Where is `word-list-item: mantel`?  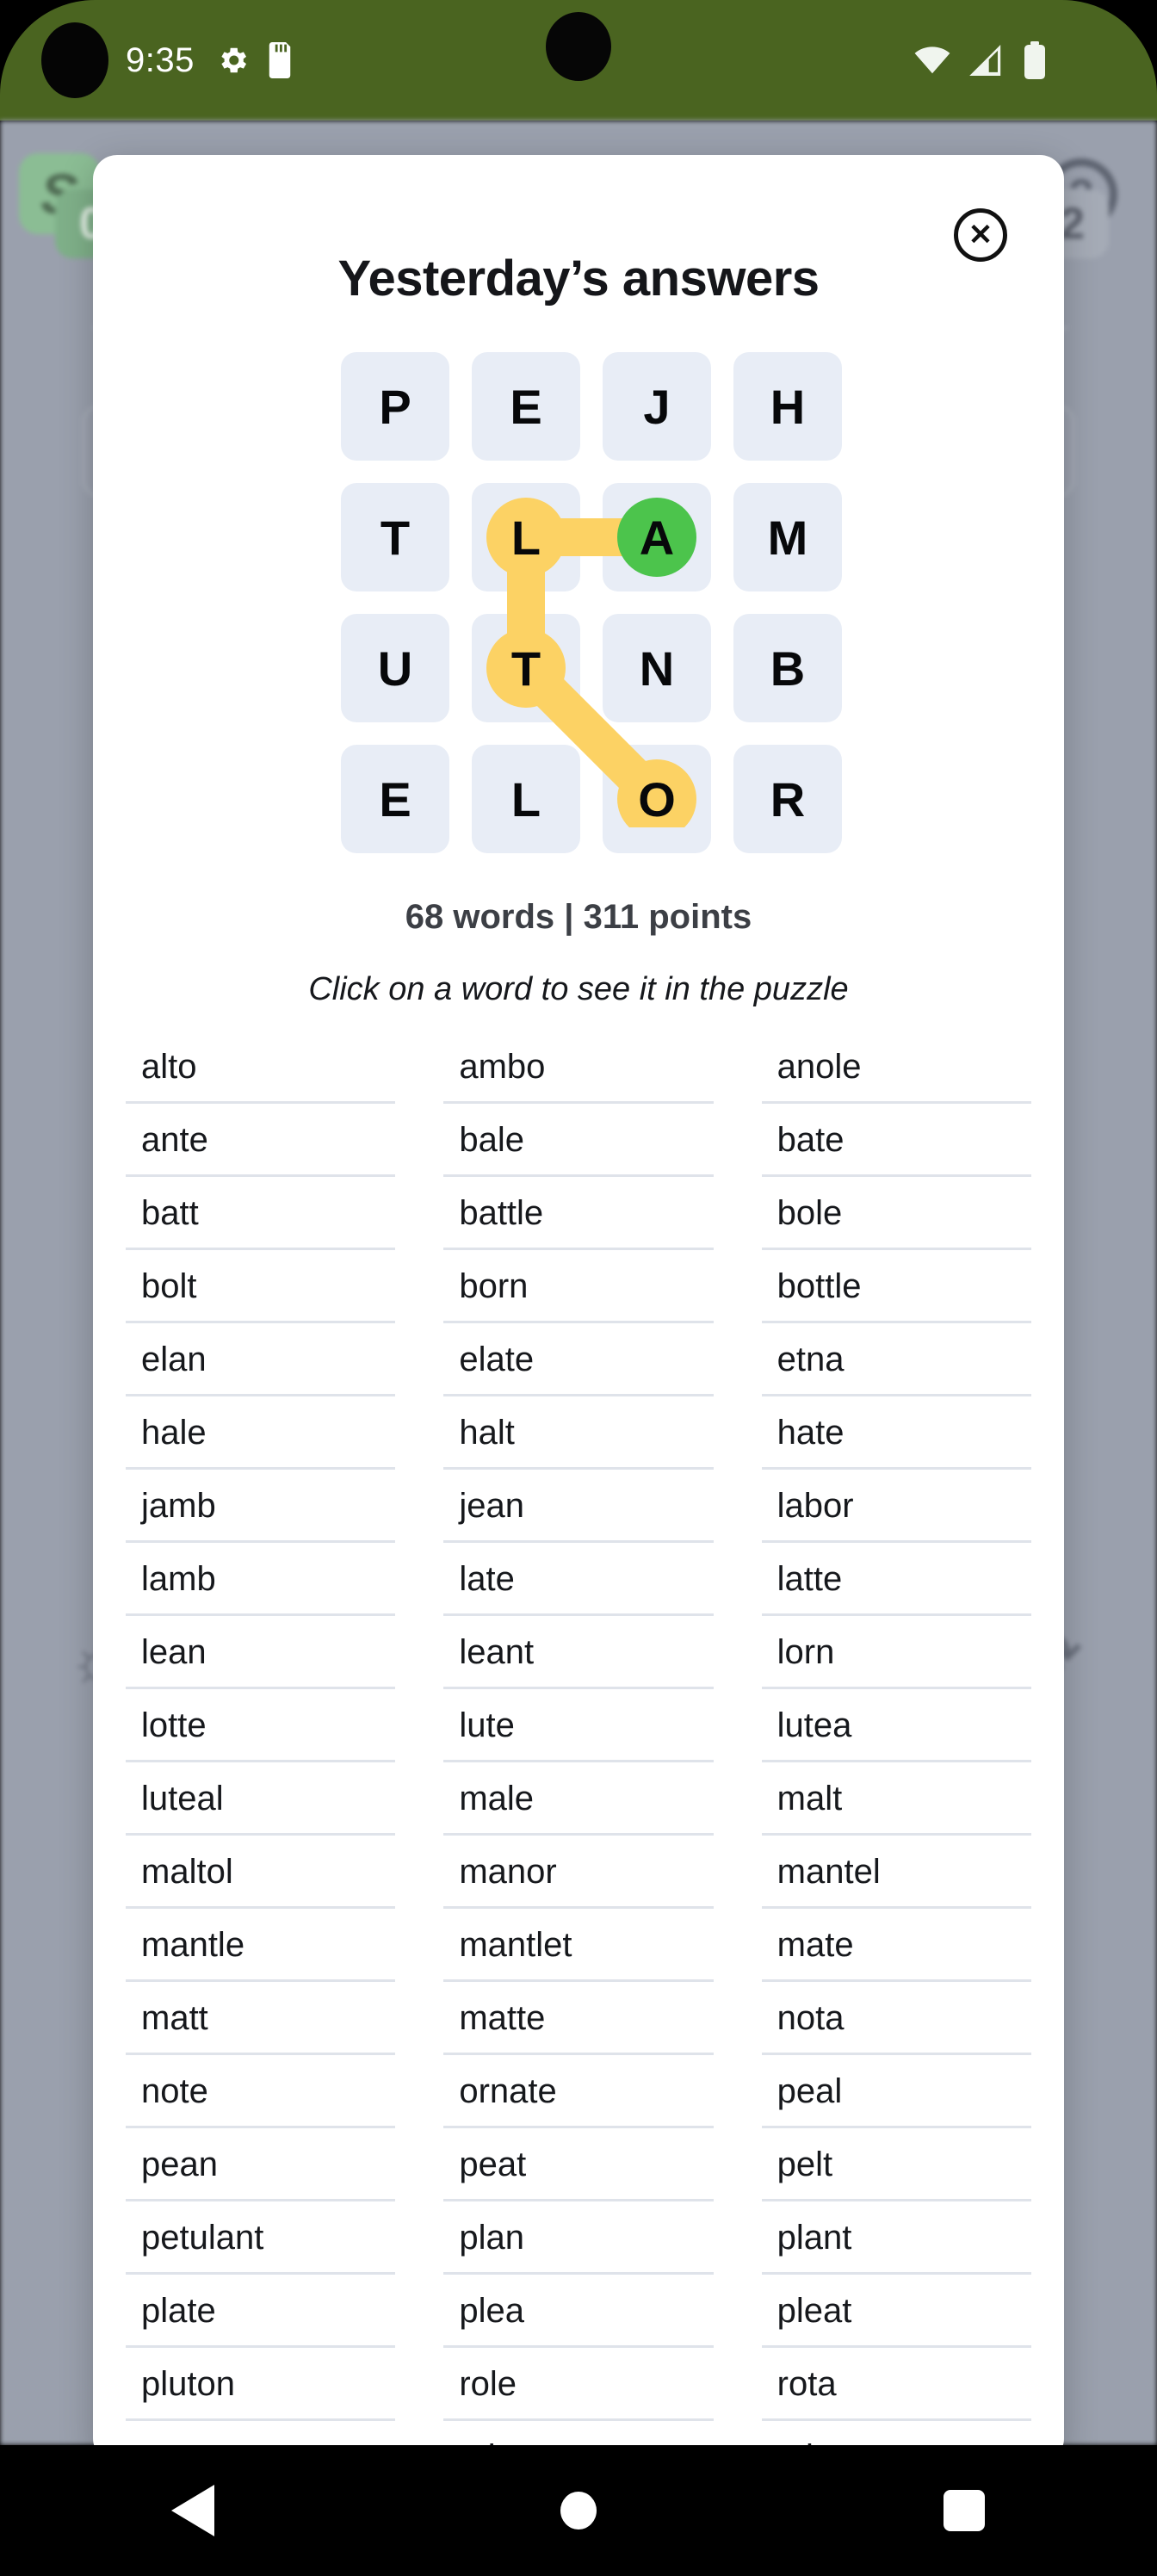 word-list-item: mantel is located at coordinates (896, 1873).